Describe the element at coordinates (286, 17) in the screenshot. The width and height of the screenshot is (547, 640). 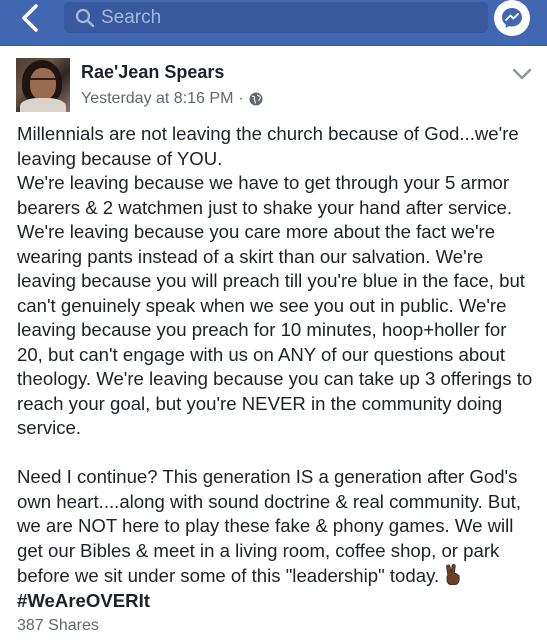
I see `search-input` at that location.